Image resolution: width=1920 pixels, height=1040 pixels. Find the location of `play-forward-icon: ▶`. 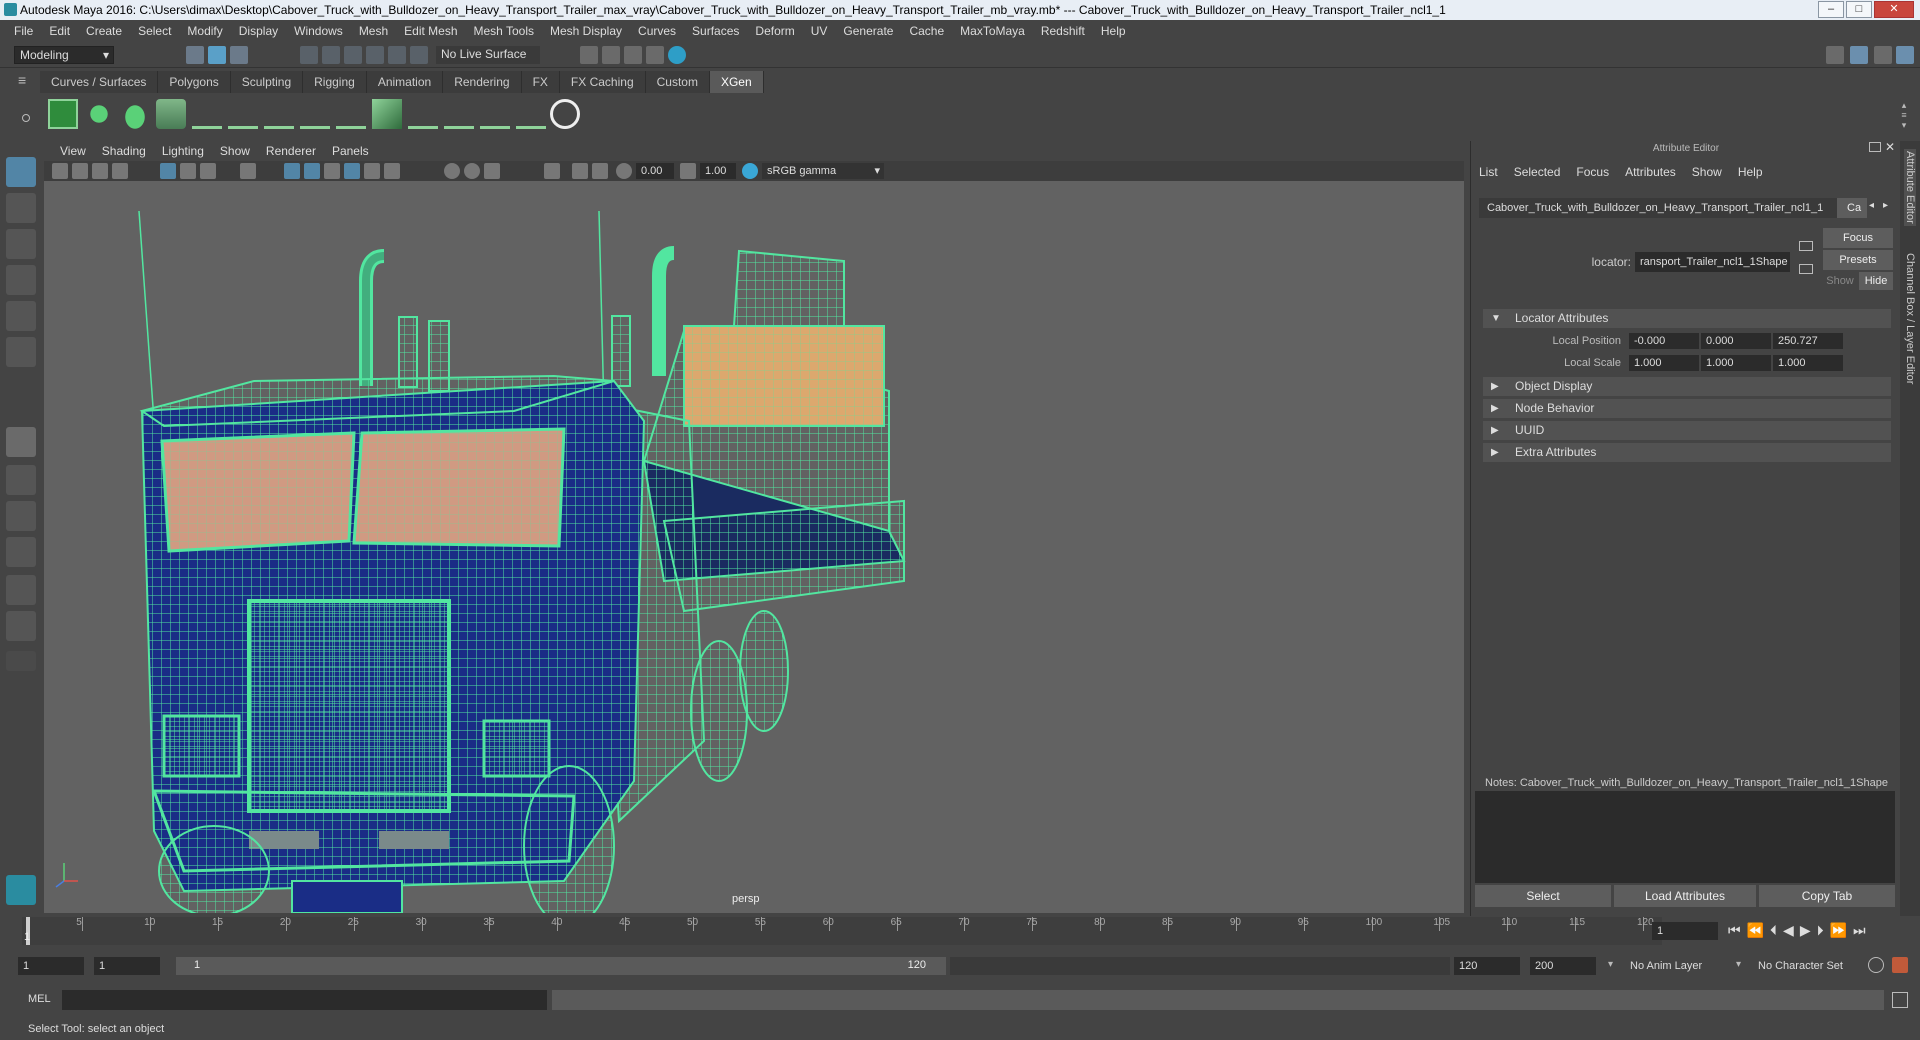

play-forward-icon: ▶ is located at coordinates (1805, 930).